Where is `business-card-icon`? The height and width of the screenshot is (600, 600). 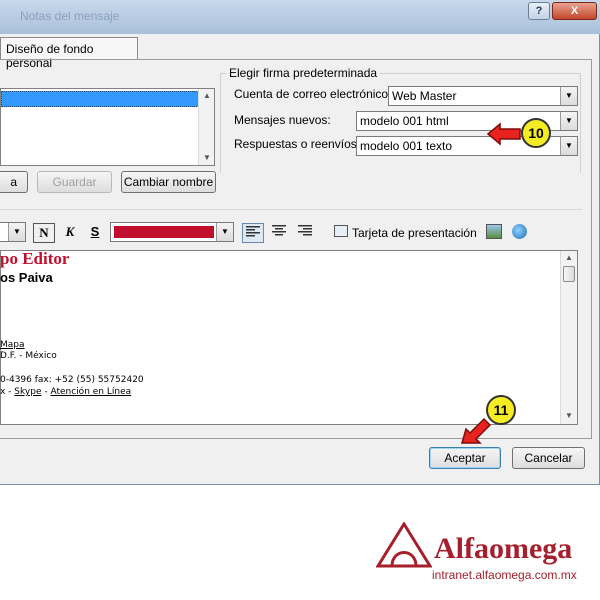
business-card-icon is located at coordinates (341, 231).